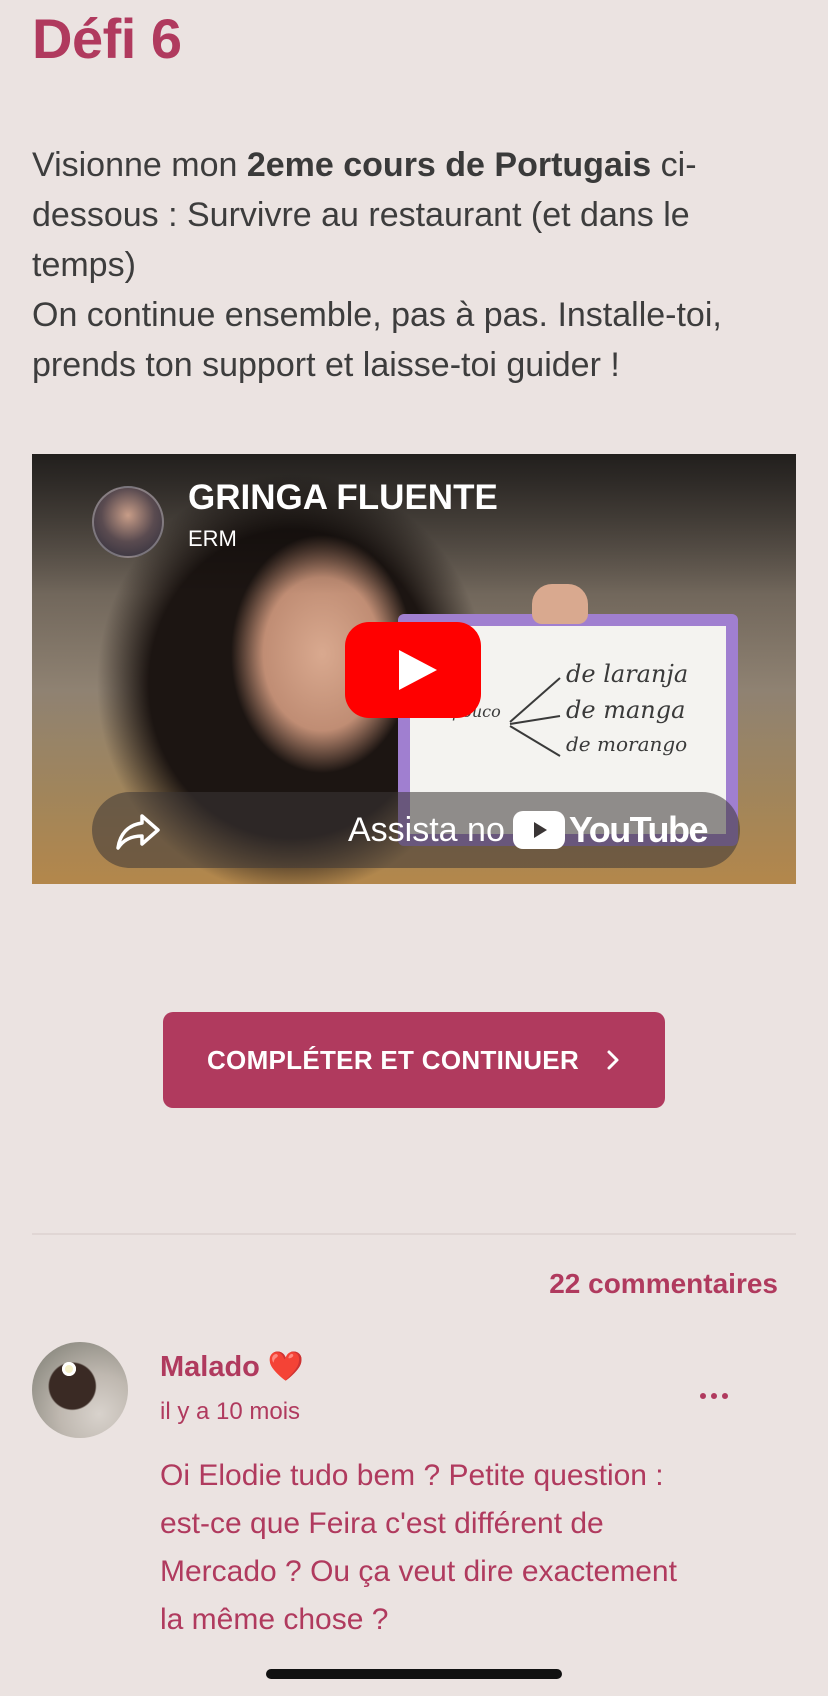  What do you see at coordinates (627, 744) in the screenshot?
I see `whiteboard-item-3: de morango` at bounding box center [627, 744].